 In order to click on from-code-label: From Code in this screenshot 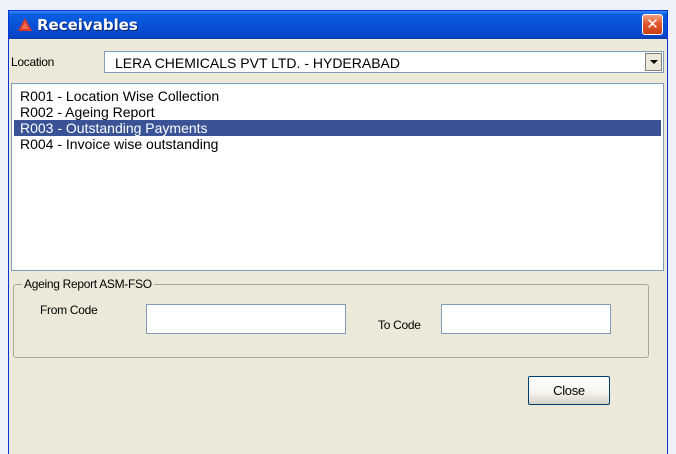, I will do `click(69, 310)`.